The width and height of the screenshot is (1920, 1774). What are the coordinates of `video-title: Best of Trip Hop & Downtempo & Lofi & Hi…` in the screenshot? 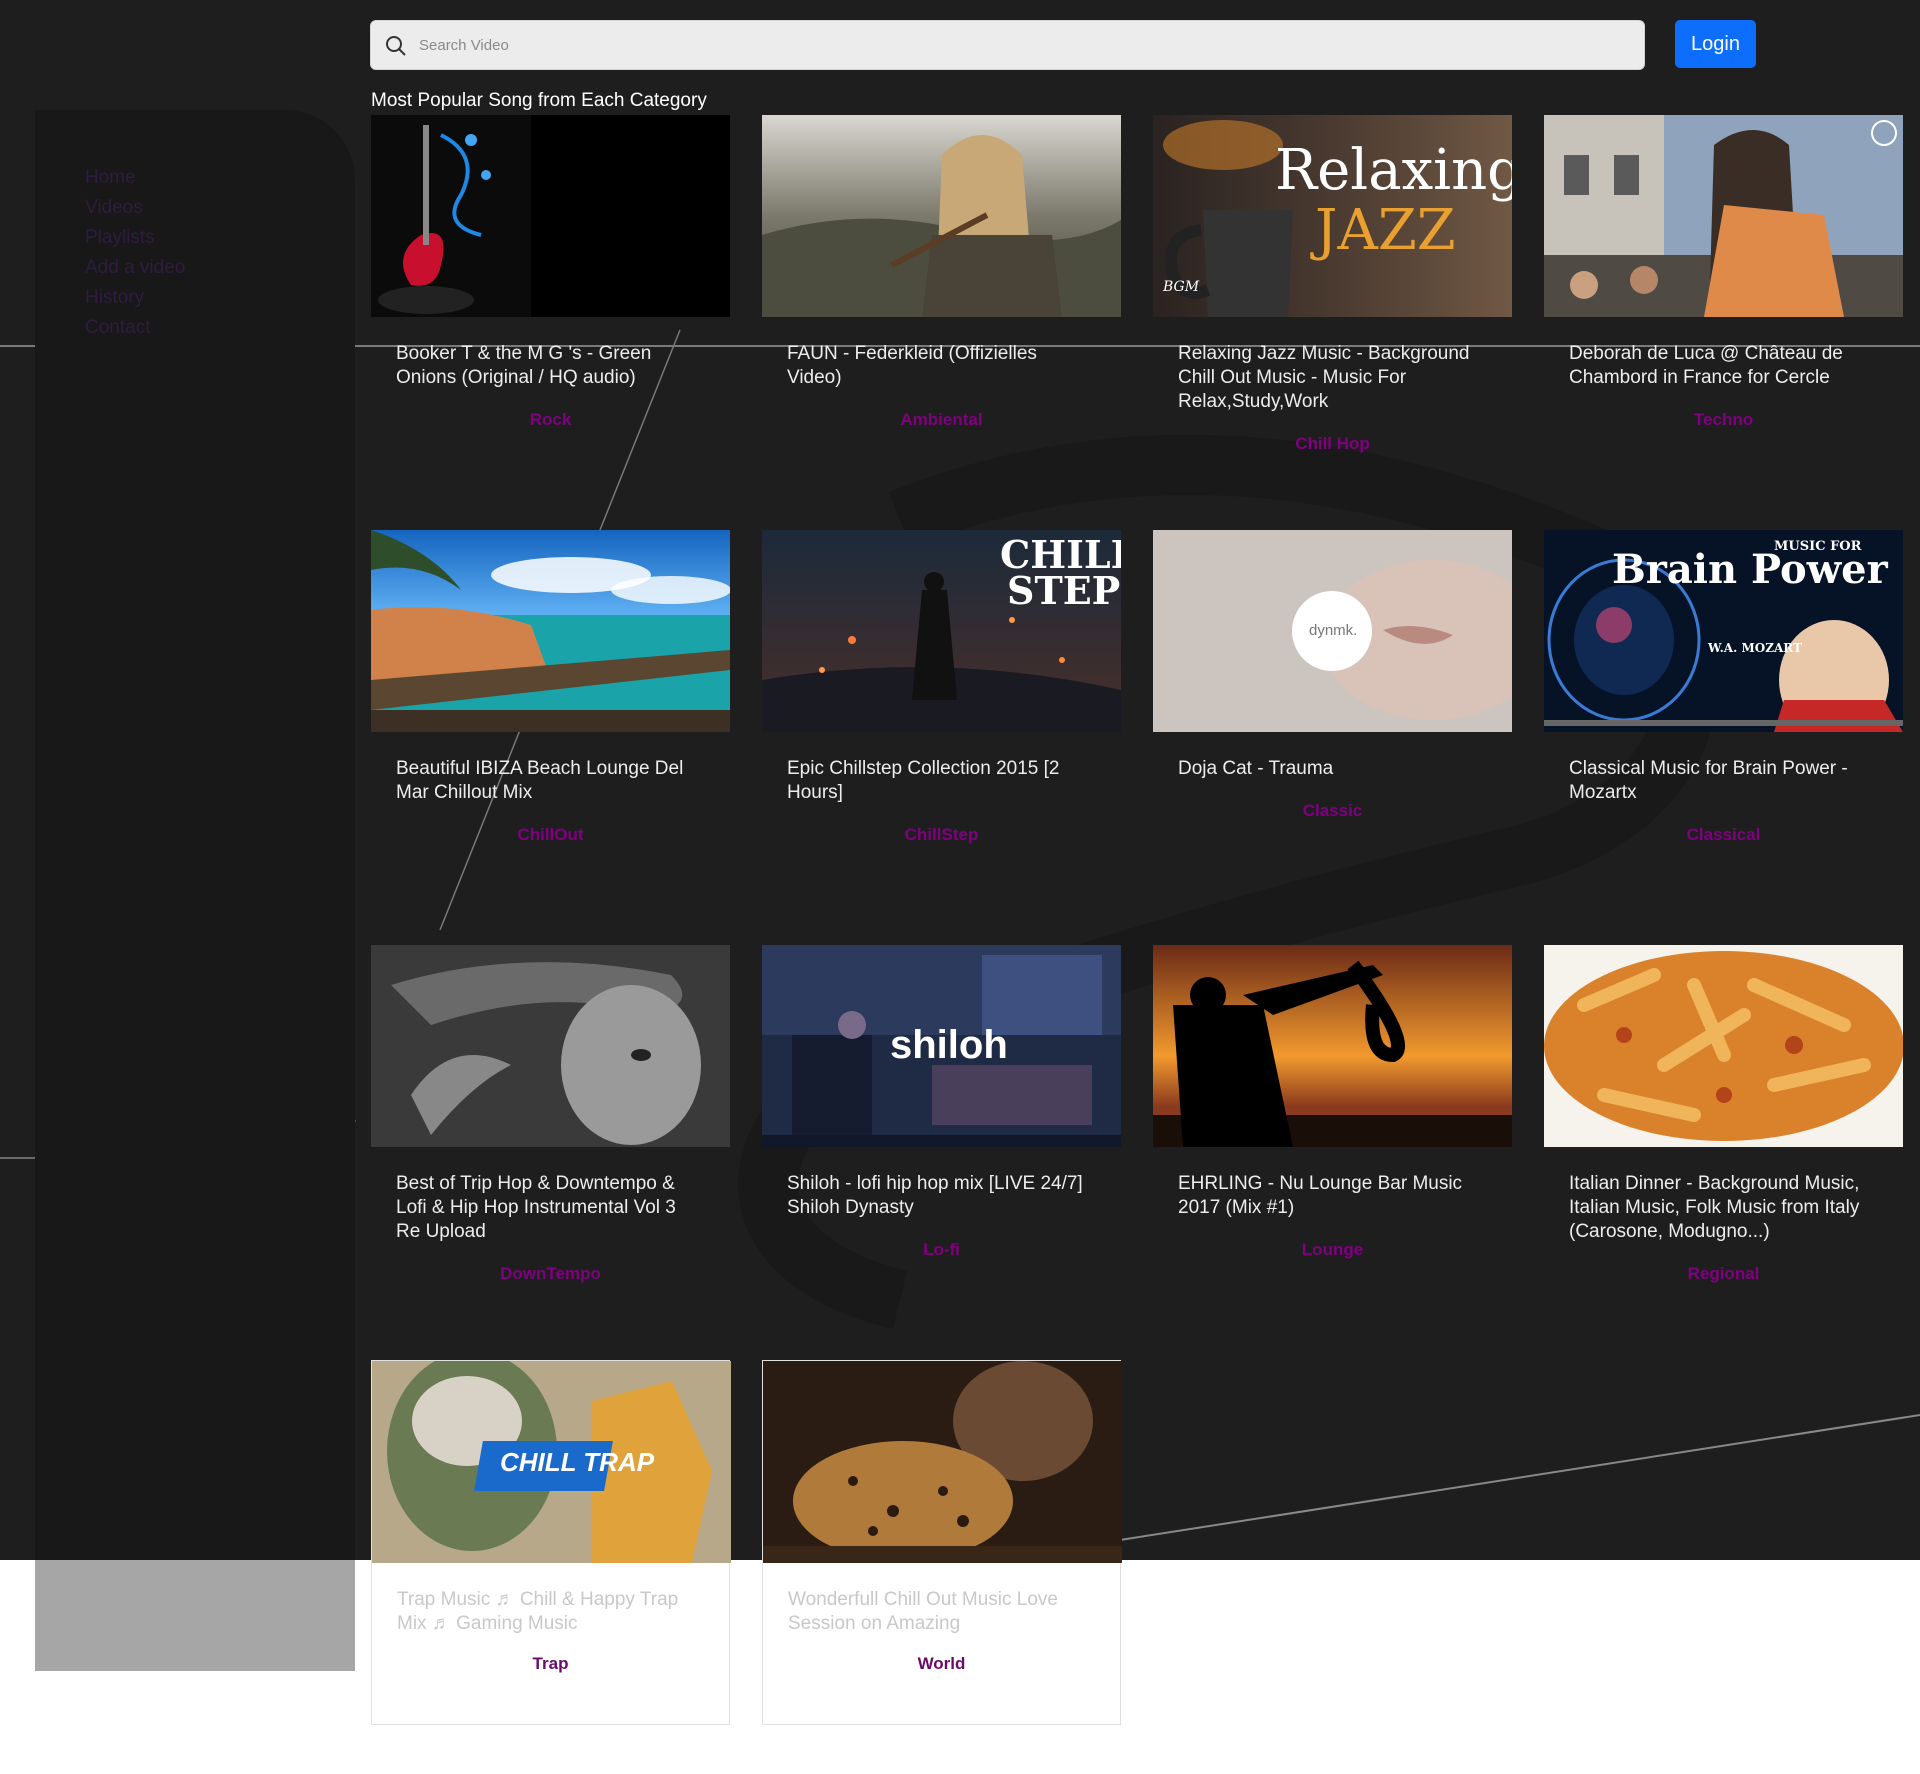 It's located at (550, 1195).